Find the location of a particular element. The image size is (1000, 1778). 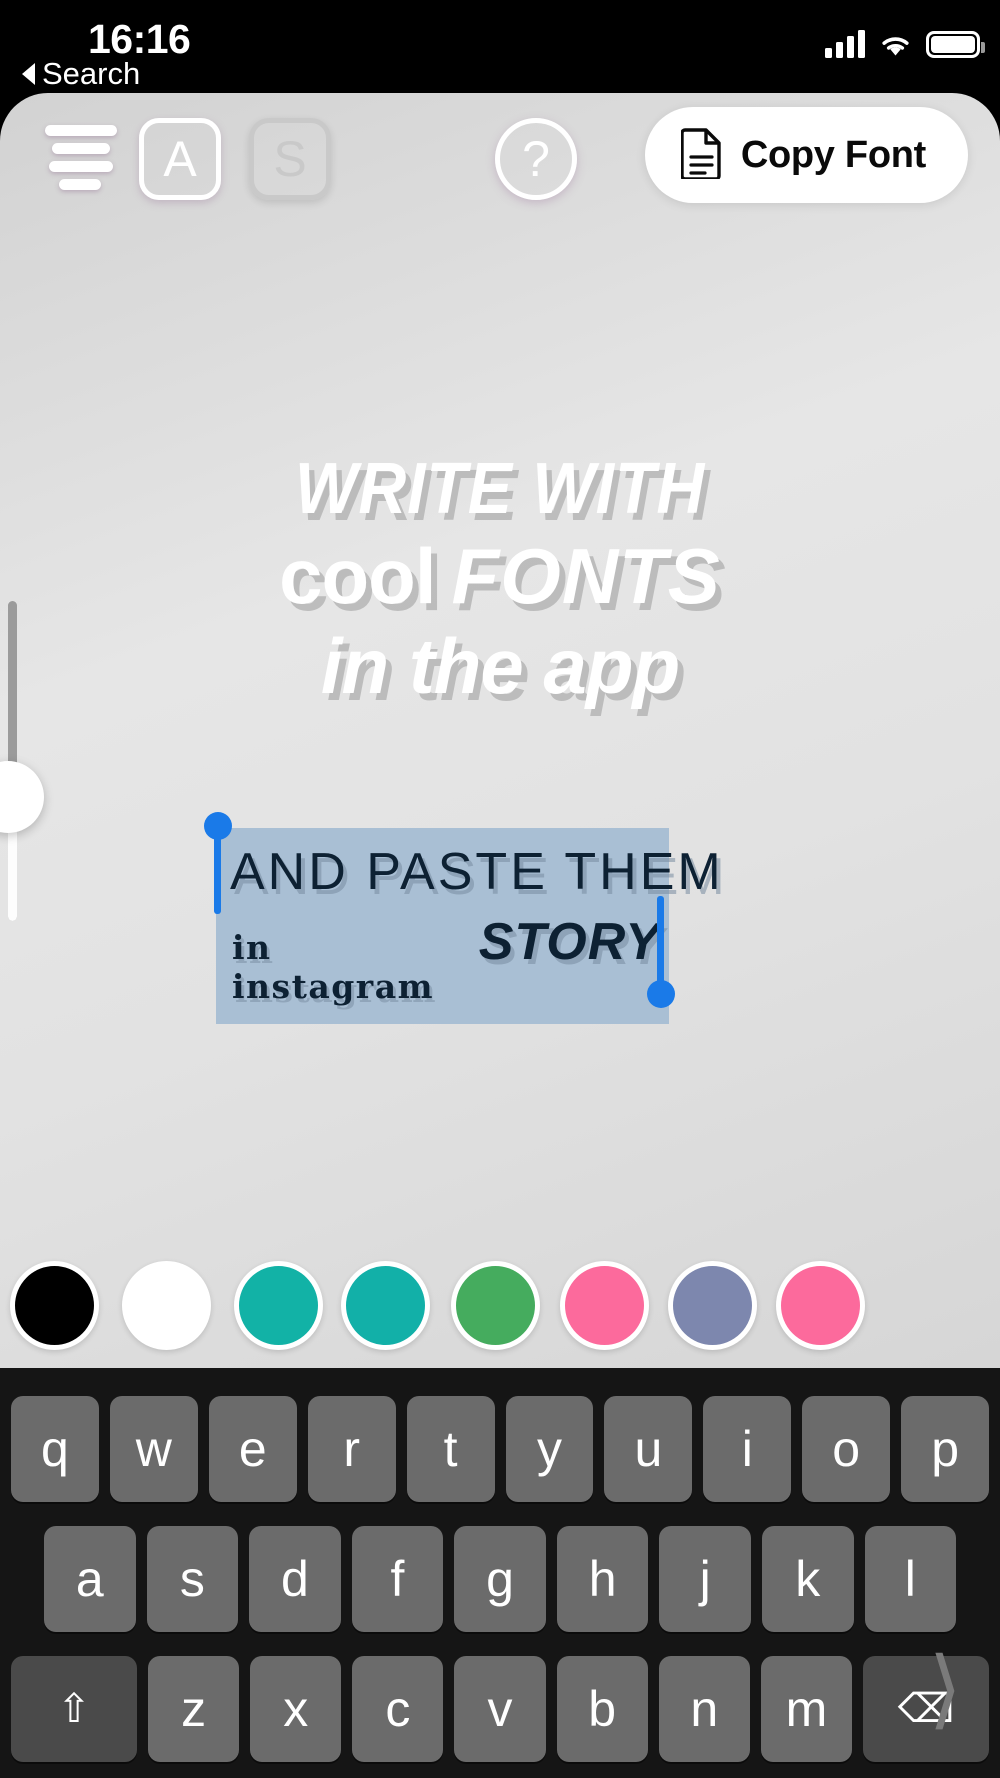

key-g: g is located at coordinates (500, 1579).